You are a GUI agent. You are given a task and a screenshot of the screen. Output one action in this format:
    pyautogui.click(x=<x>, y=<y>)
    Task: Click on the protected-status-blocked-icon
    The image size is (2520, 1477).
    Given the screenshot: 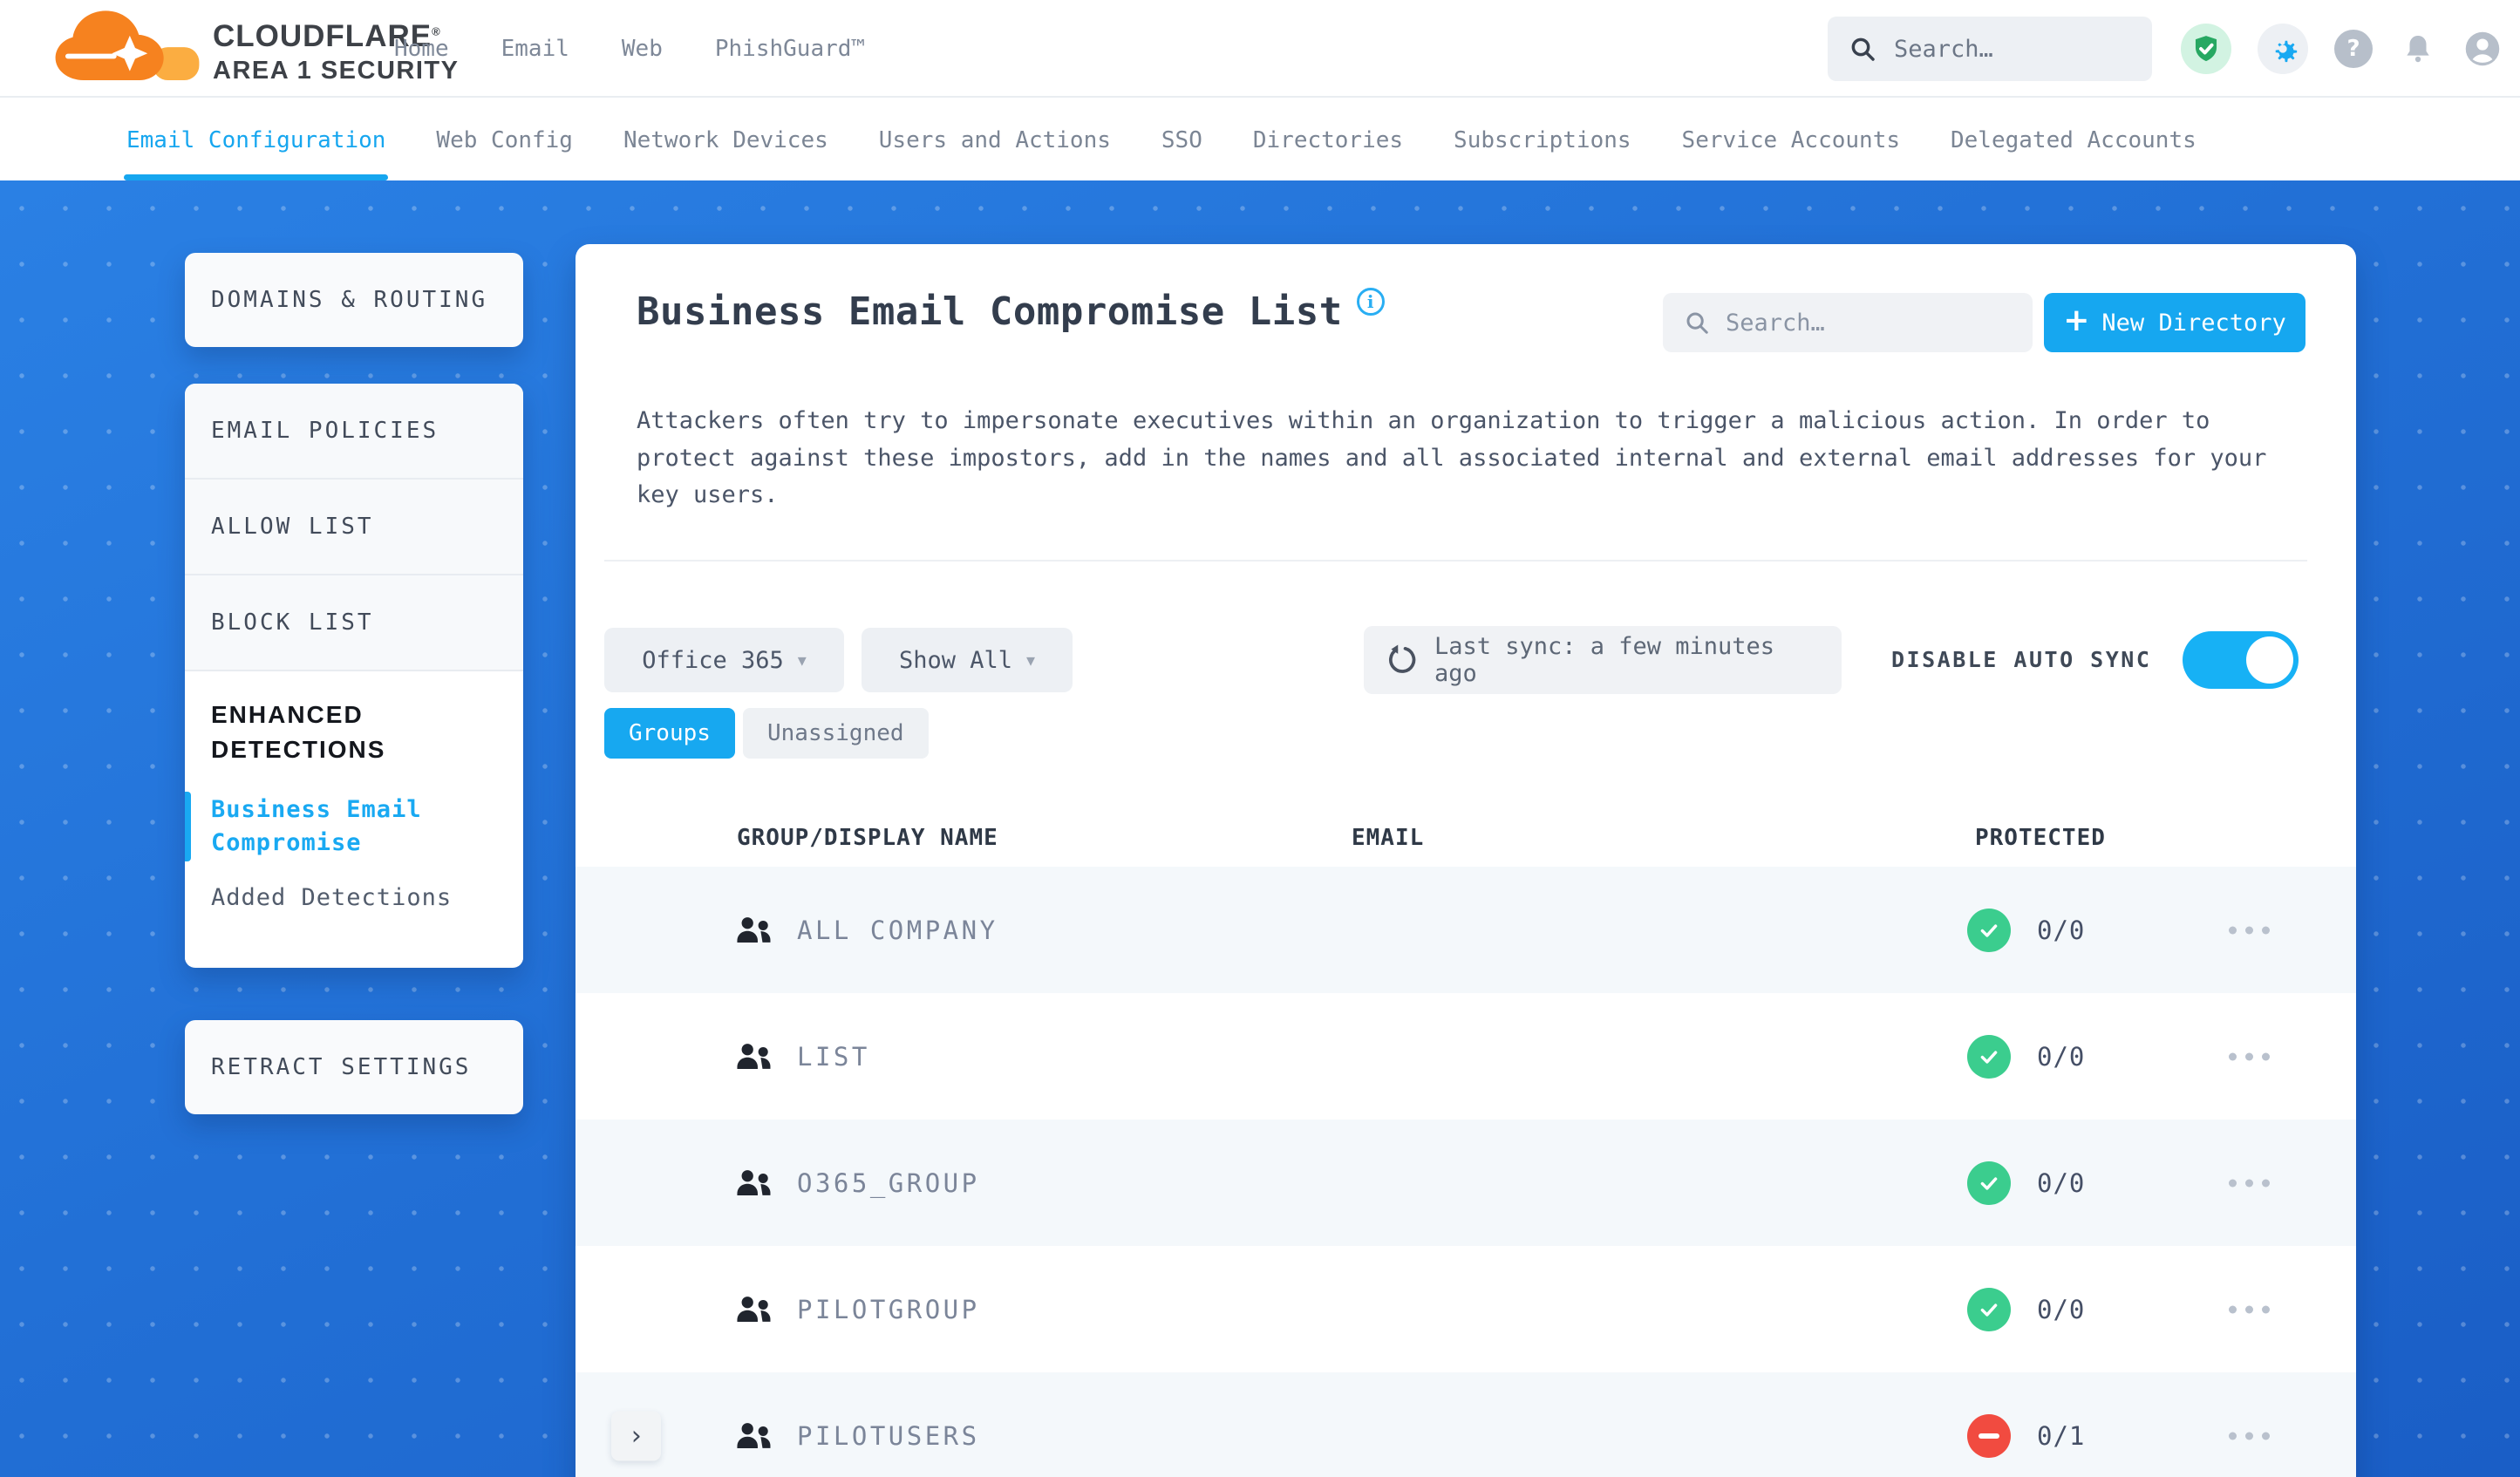 What is the action you would take?
    pyautogui.click(x=1989, y=1436)
    